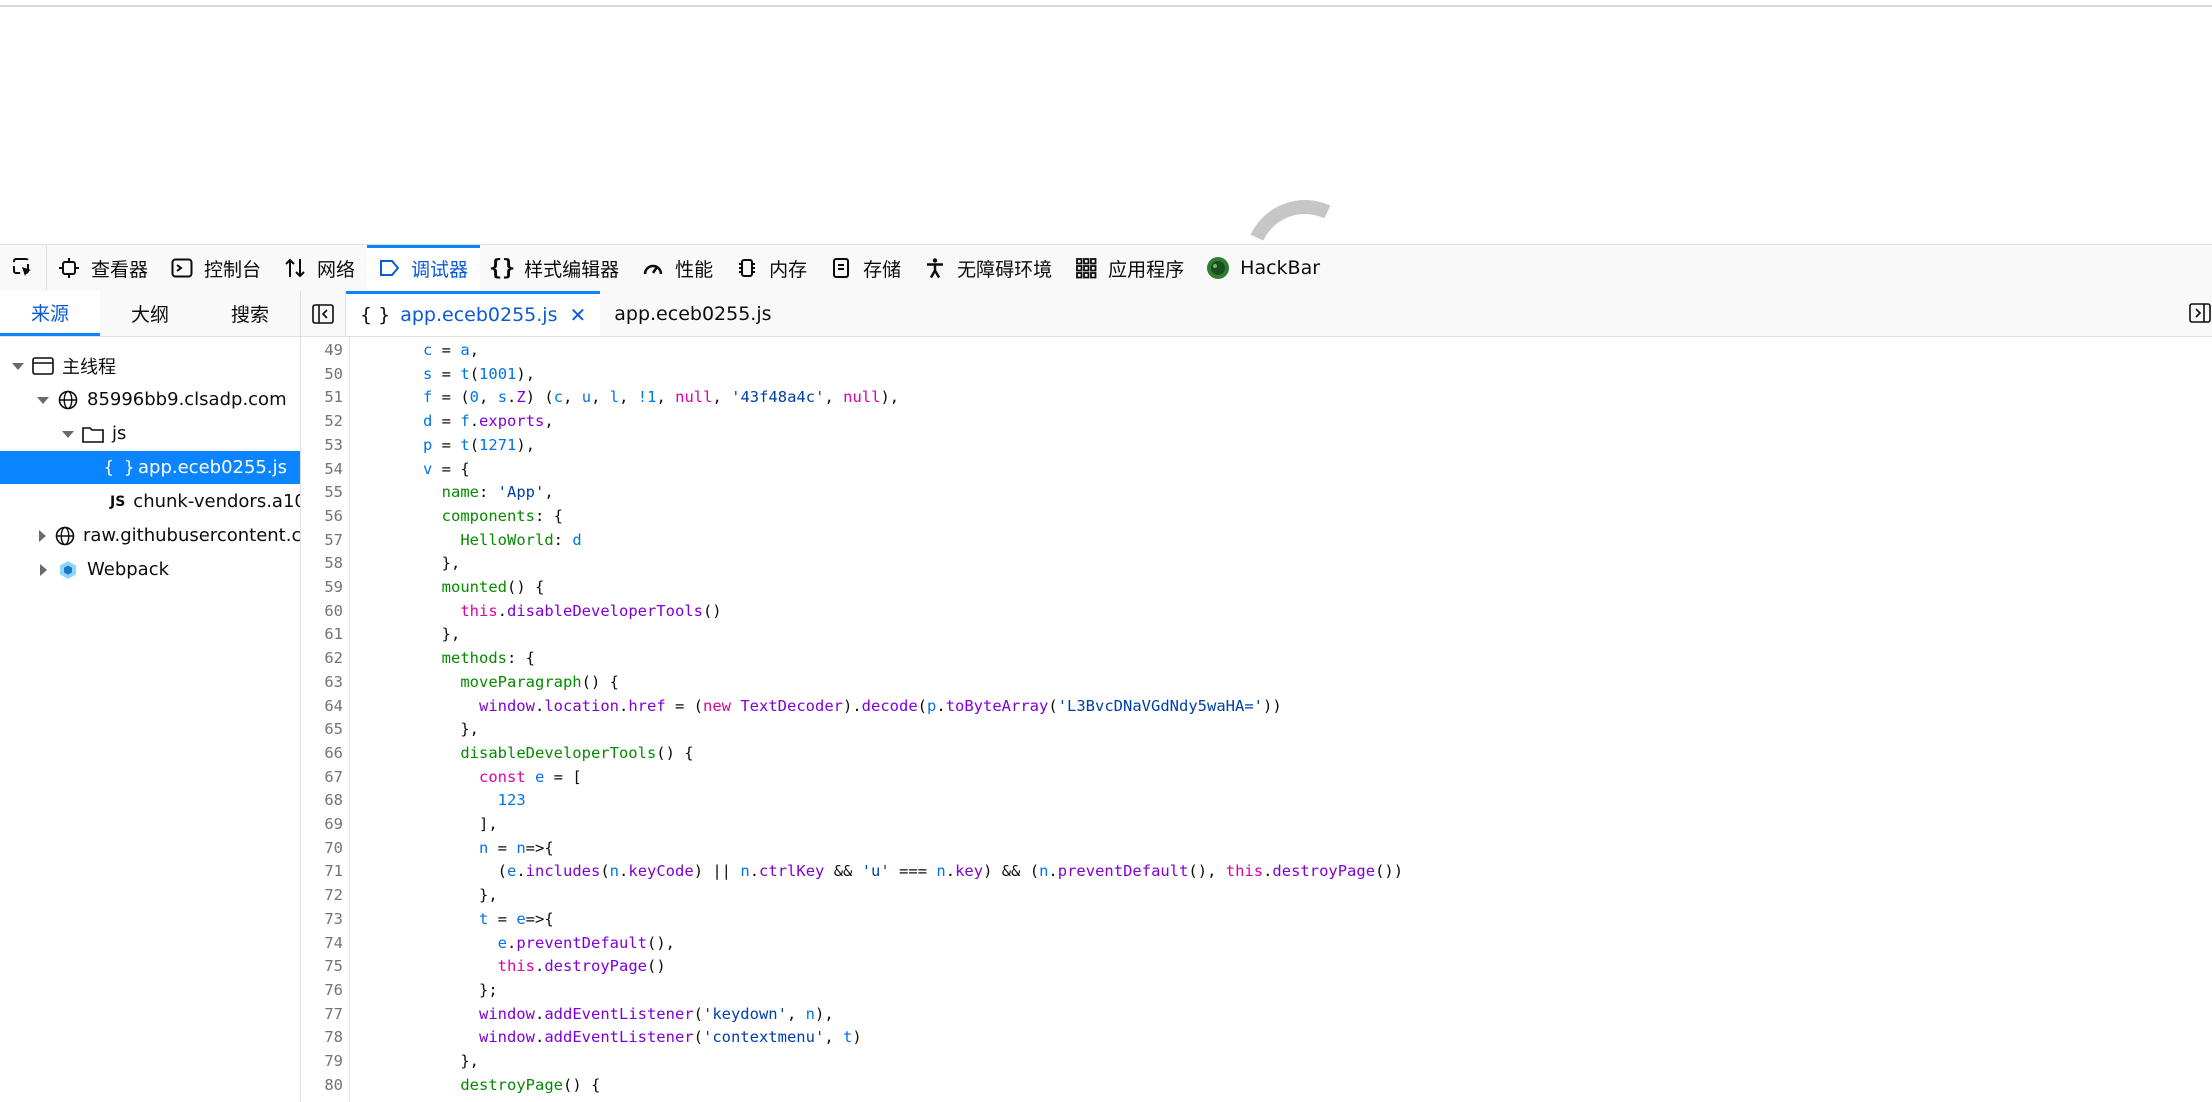 This screenshot has width=2212, height=1102. I want to click on tab-sources: 来源, so click(50, 313).